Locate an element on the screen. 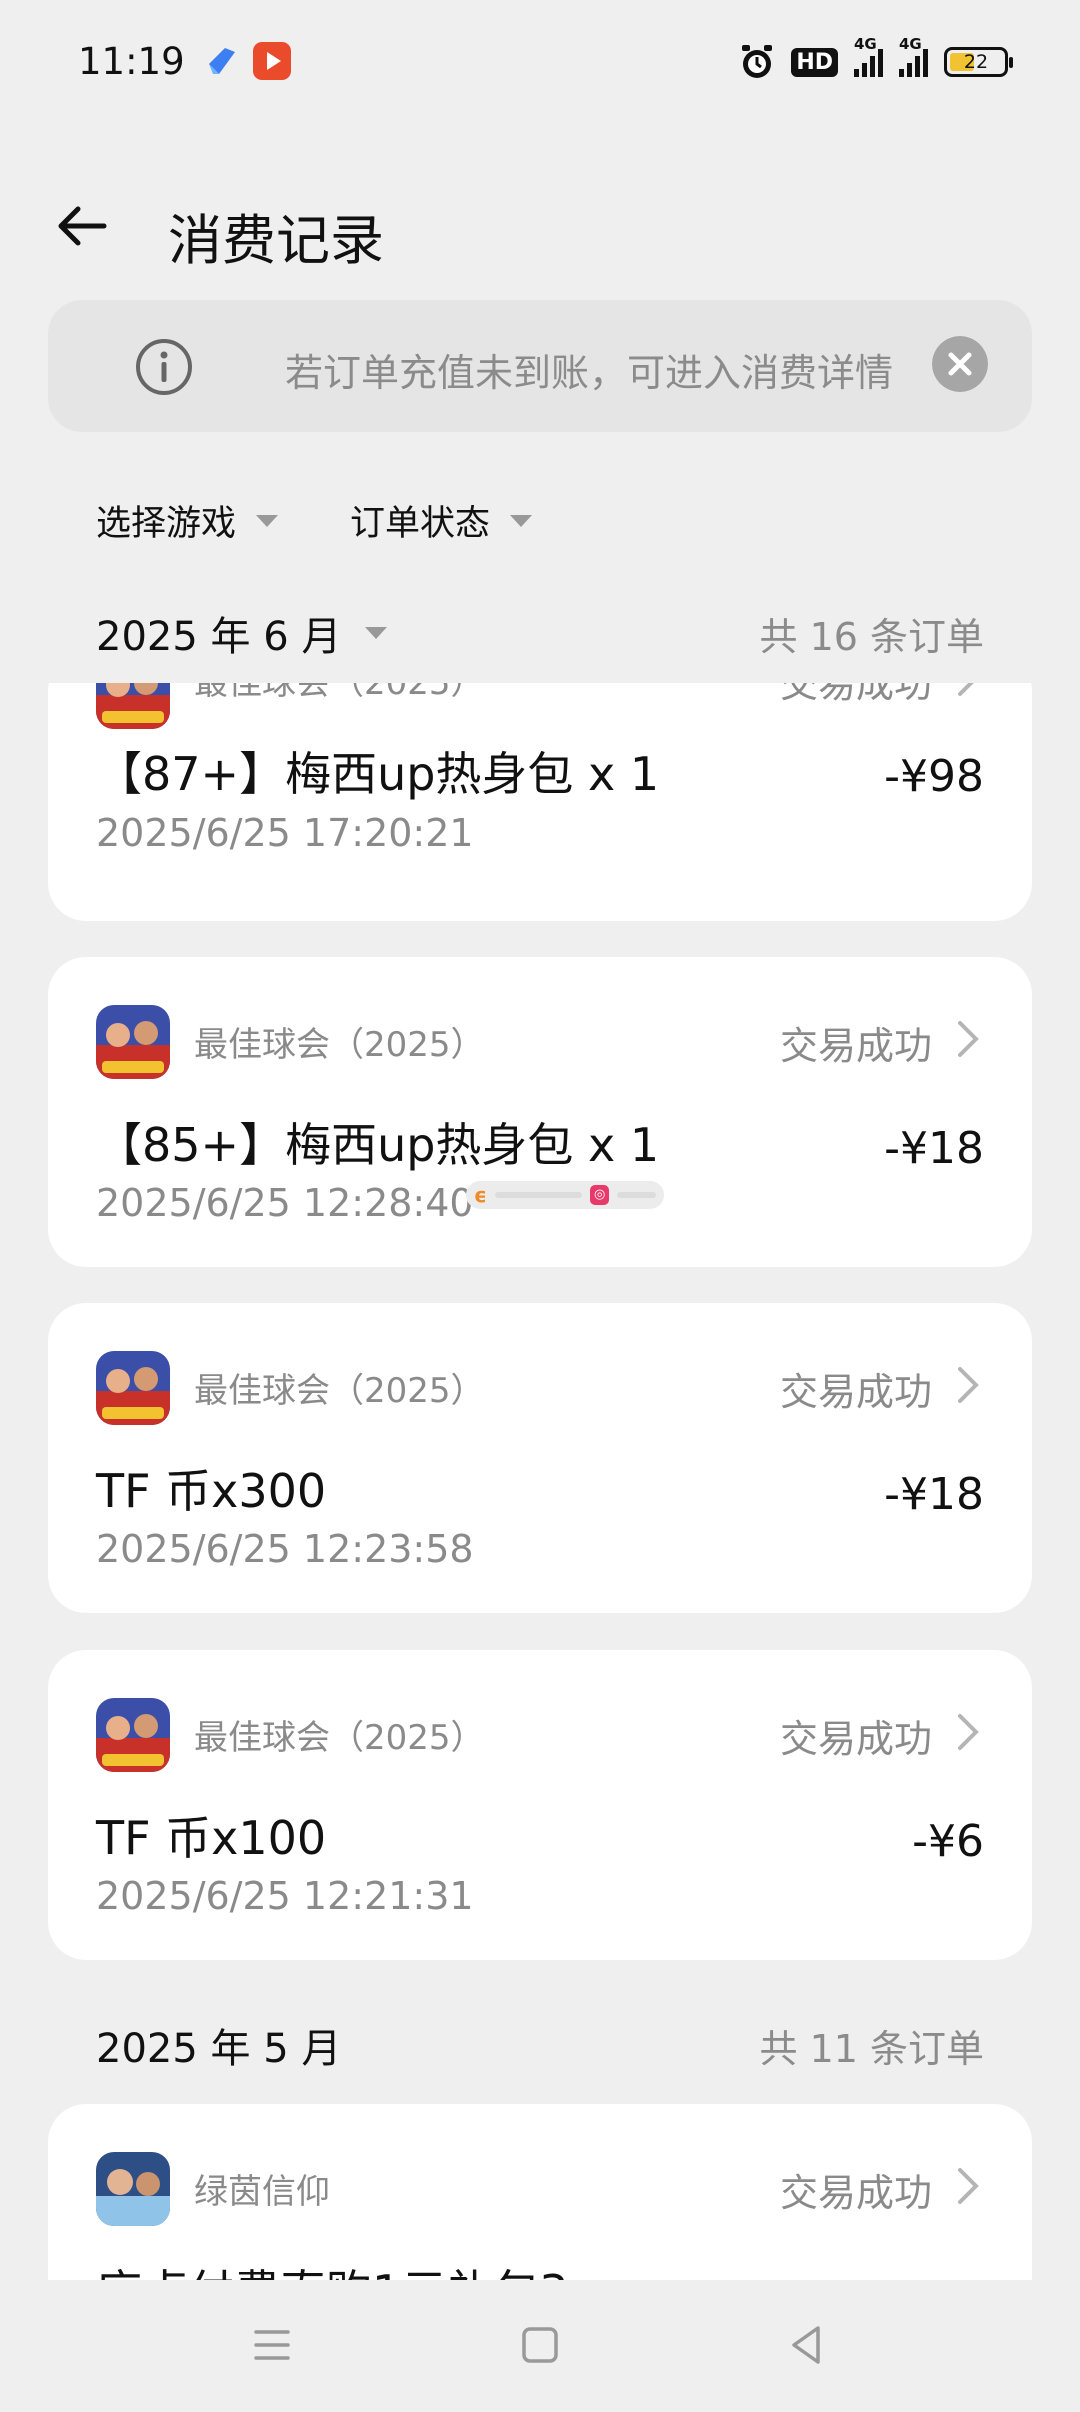  order-time: 2025/6/25 12:23:58 is located at coordinates (285, 1549).